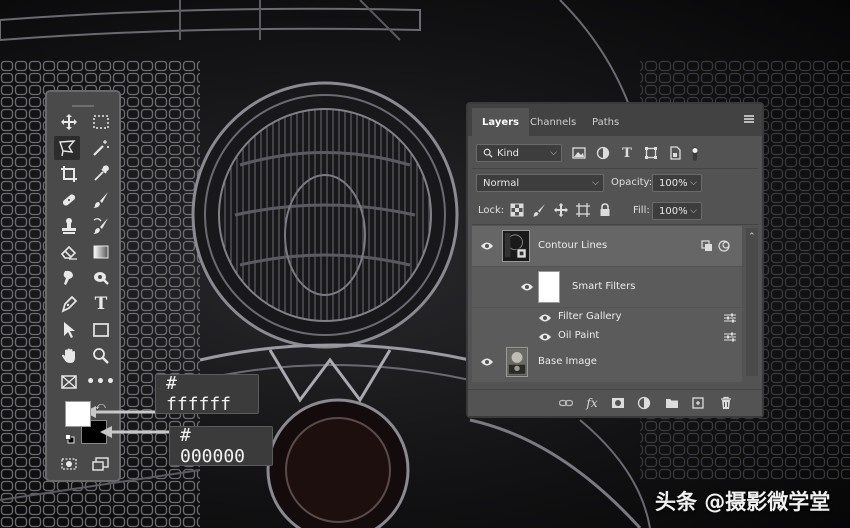 The image size is (850, 528). Describe the element at coordinates (101, 200) in the screenshot. I see `brush-tool` at that location.